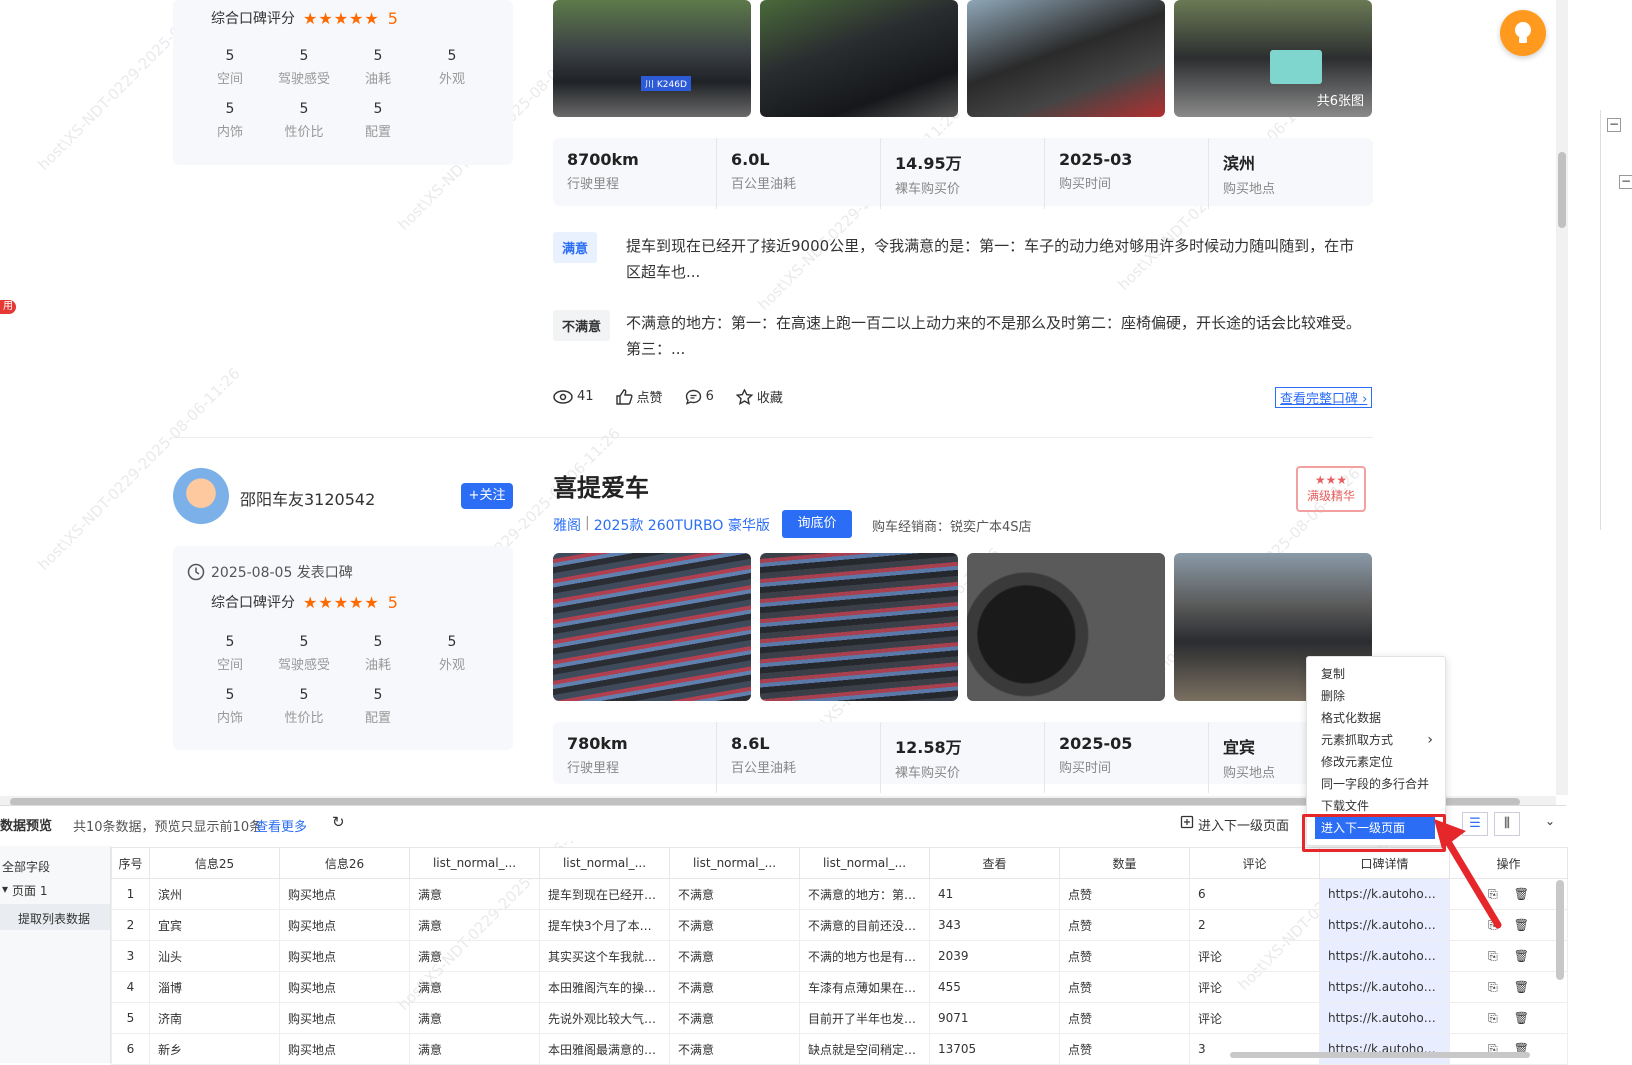 Image resolution: width=1632 pixels, height=1065 pixels. I want to click on review-title: 喜提爱车, so click(601, 485).